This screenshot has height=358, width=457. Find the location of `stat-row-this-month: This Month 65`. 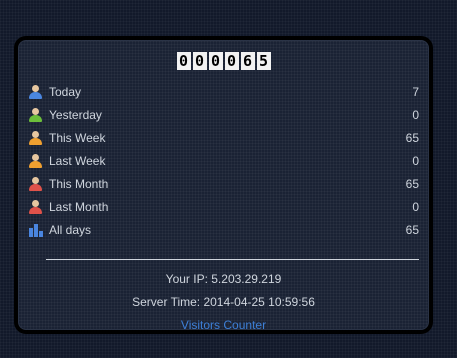

stat-row-this-month: This Month 65 is located at coordinates (223, 183).